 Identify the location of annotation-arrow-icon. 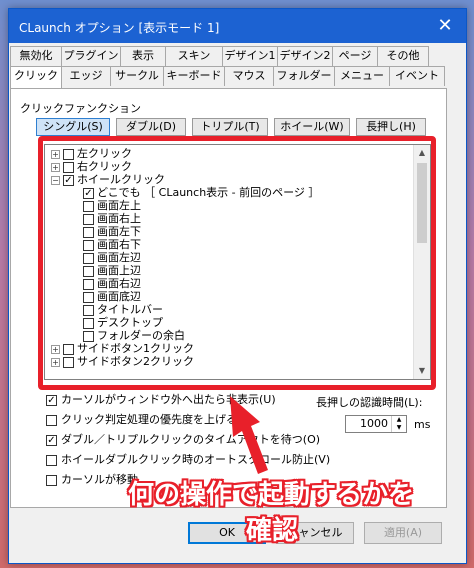
(249, 435).